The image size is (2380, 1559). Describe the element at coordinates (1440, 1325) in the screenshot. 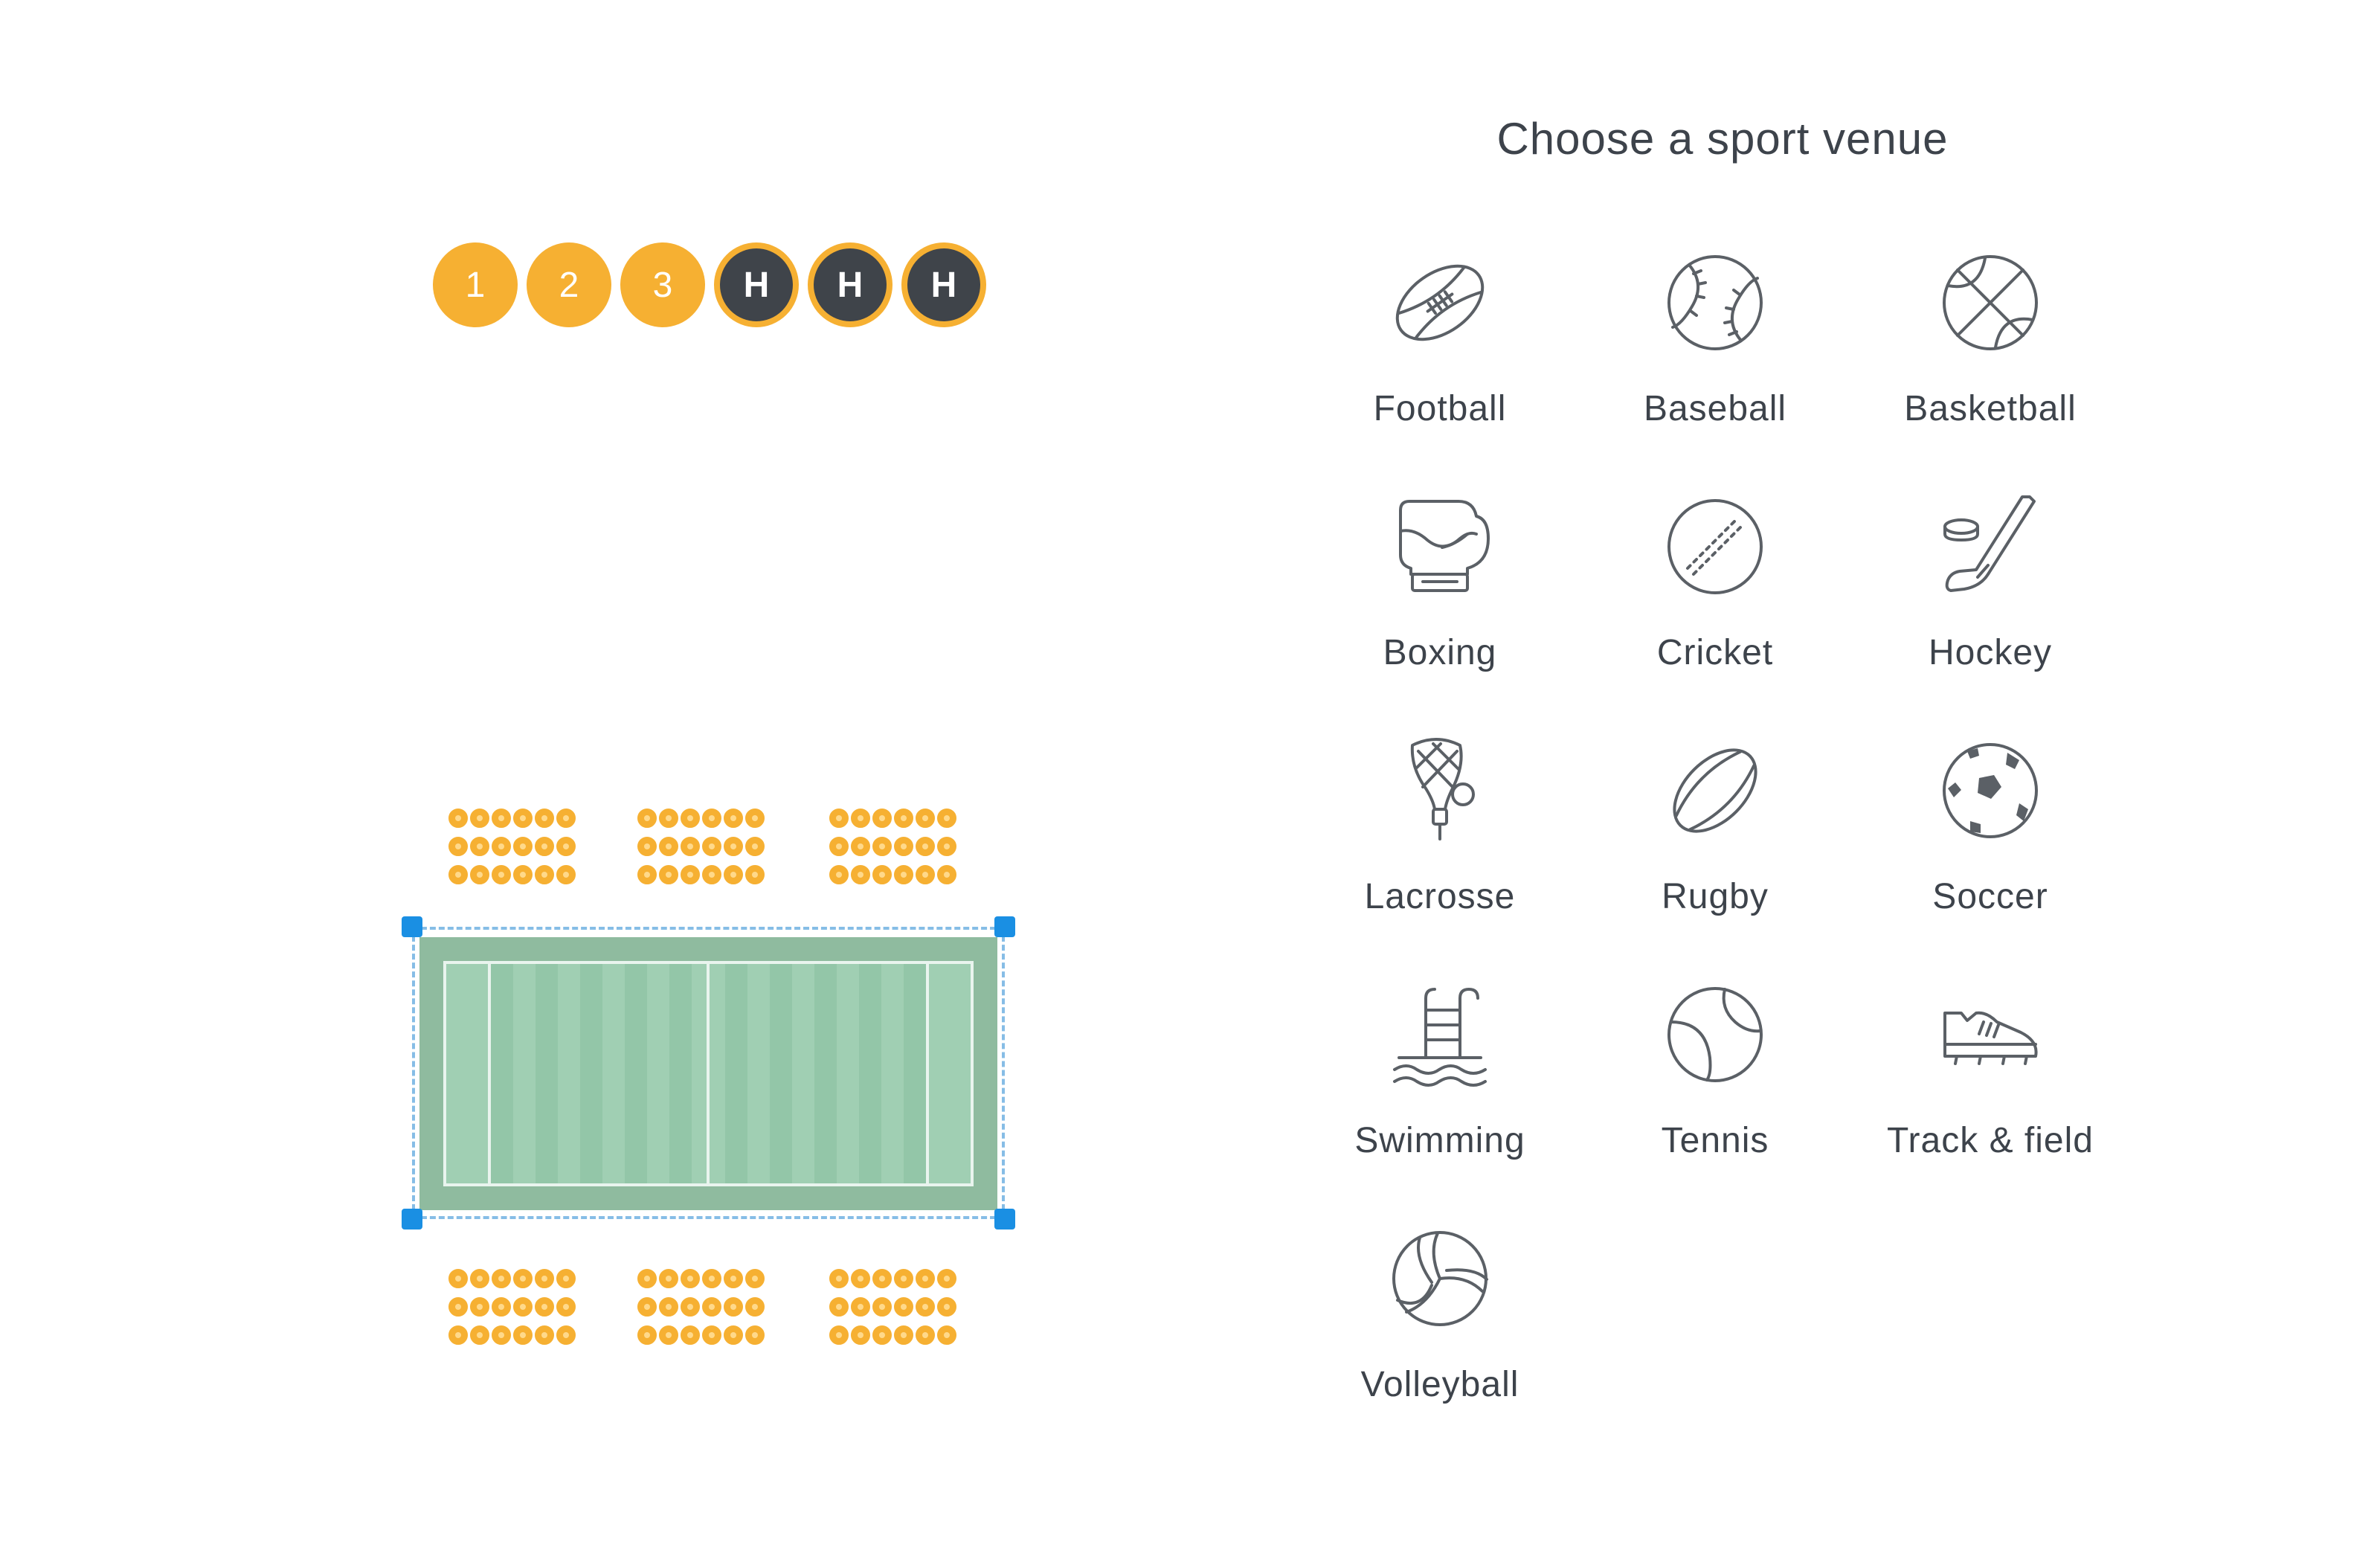

I see `venue-option-volleyball: Volleyball` at that location.